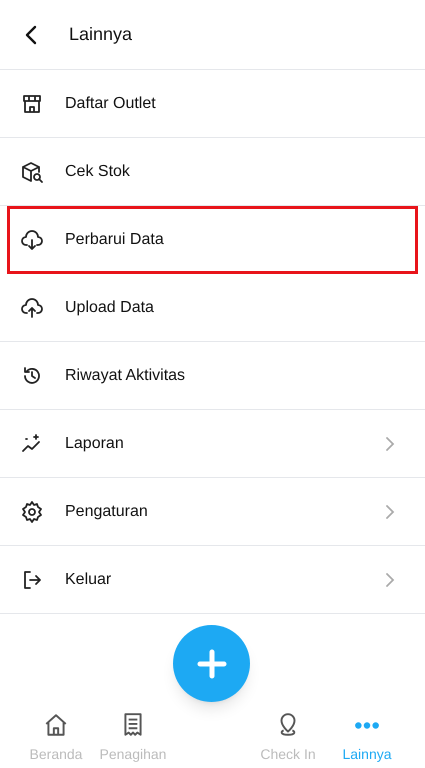  Describe the element at coordinates (212, 512) in the screenshot. I see `menu-item: Pengaturan` at that location.